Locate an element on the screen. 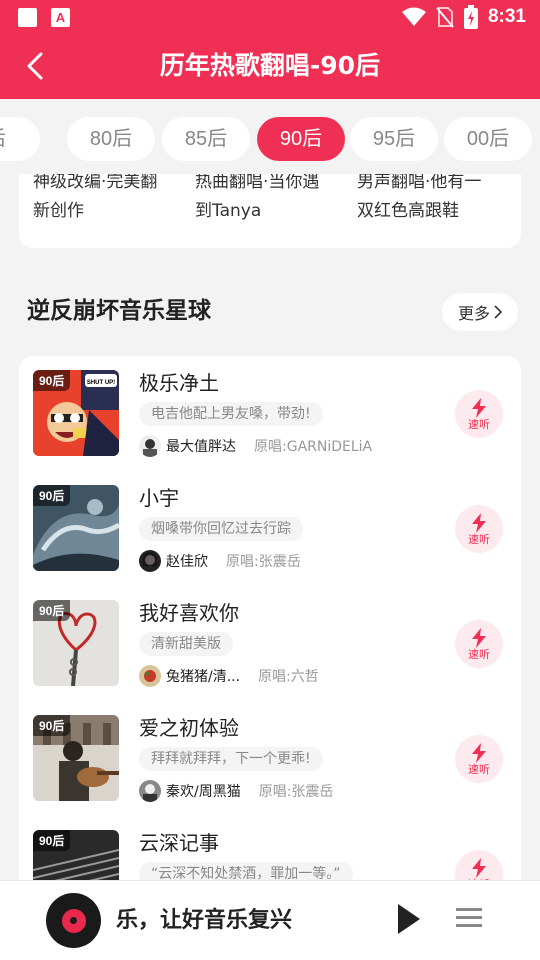 The height and width of the screenshot is (960, 540). song-row: 90后 小宇 烟嗓带你回忆过去行踪 赵佳欣 原唱:张震岳 速听 is located at coordinates (270, 528).